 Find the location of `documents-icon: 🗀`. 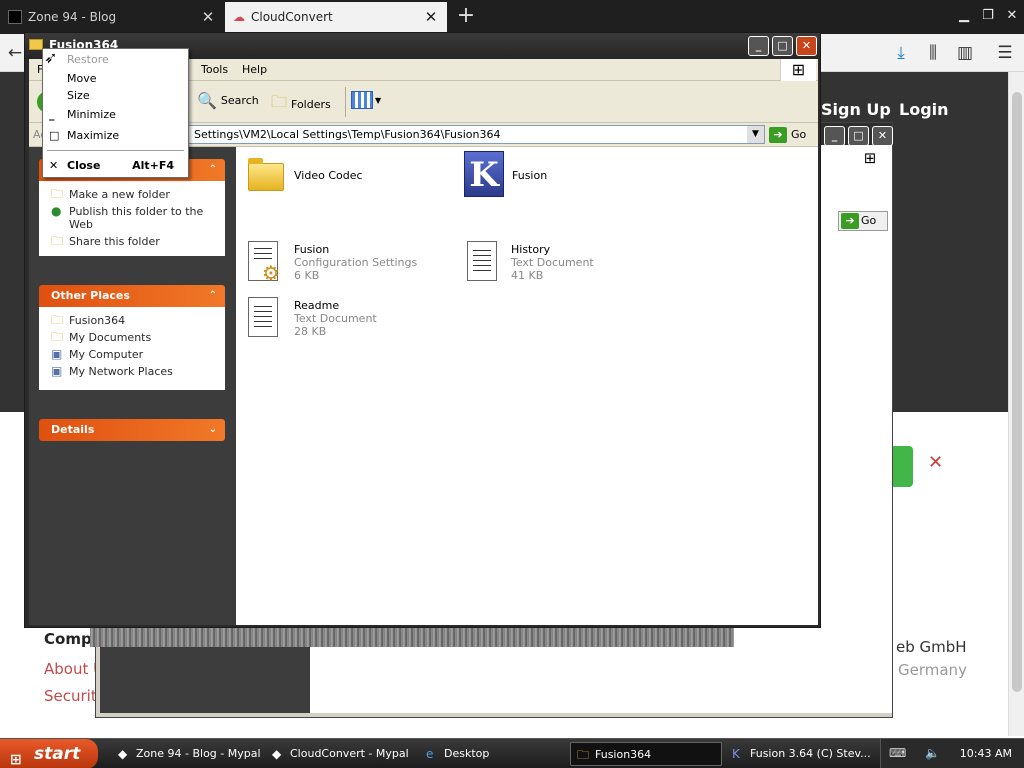

documents-icon: 🗀 is located at coordinates (57, 337).